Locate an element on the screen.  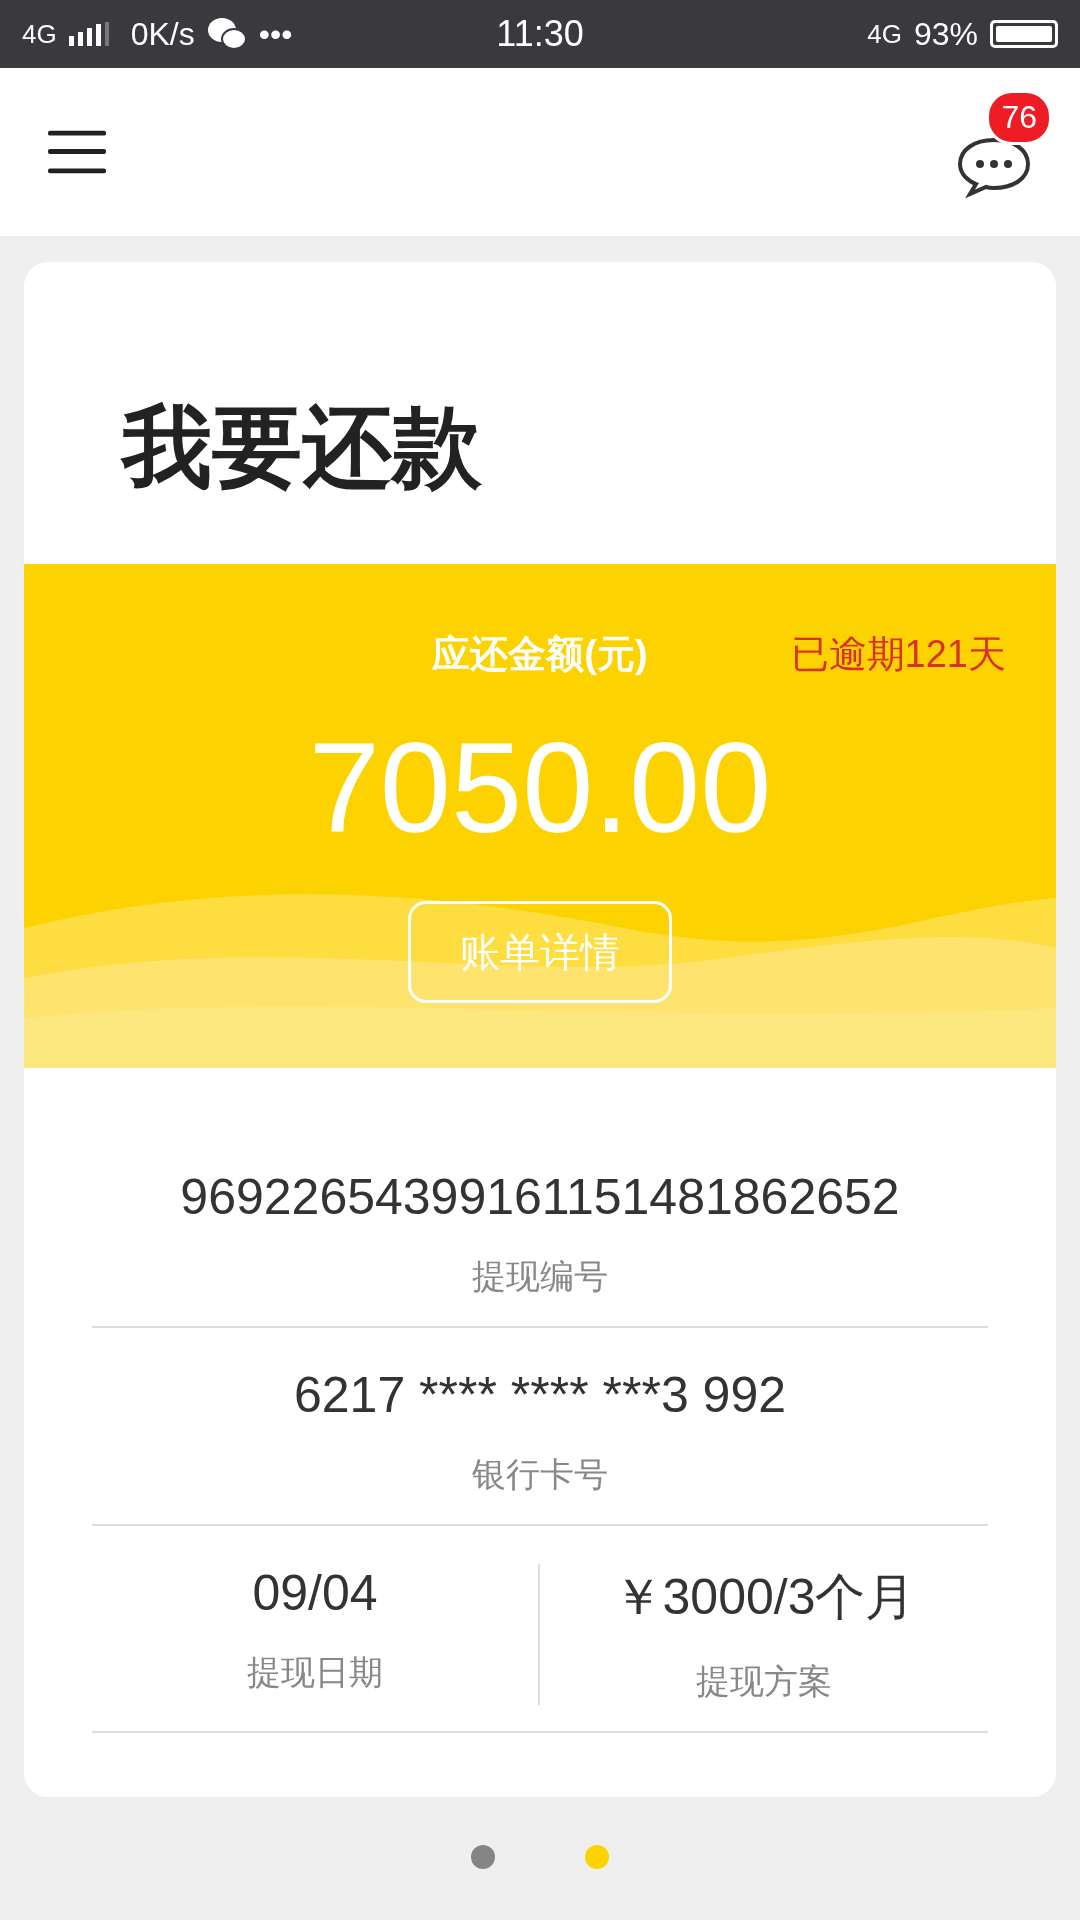
info-value: 96922654399161151481862652 is located at coordinates (540, 1197).